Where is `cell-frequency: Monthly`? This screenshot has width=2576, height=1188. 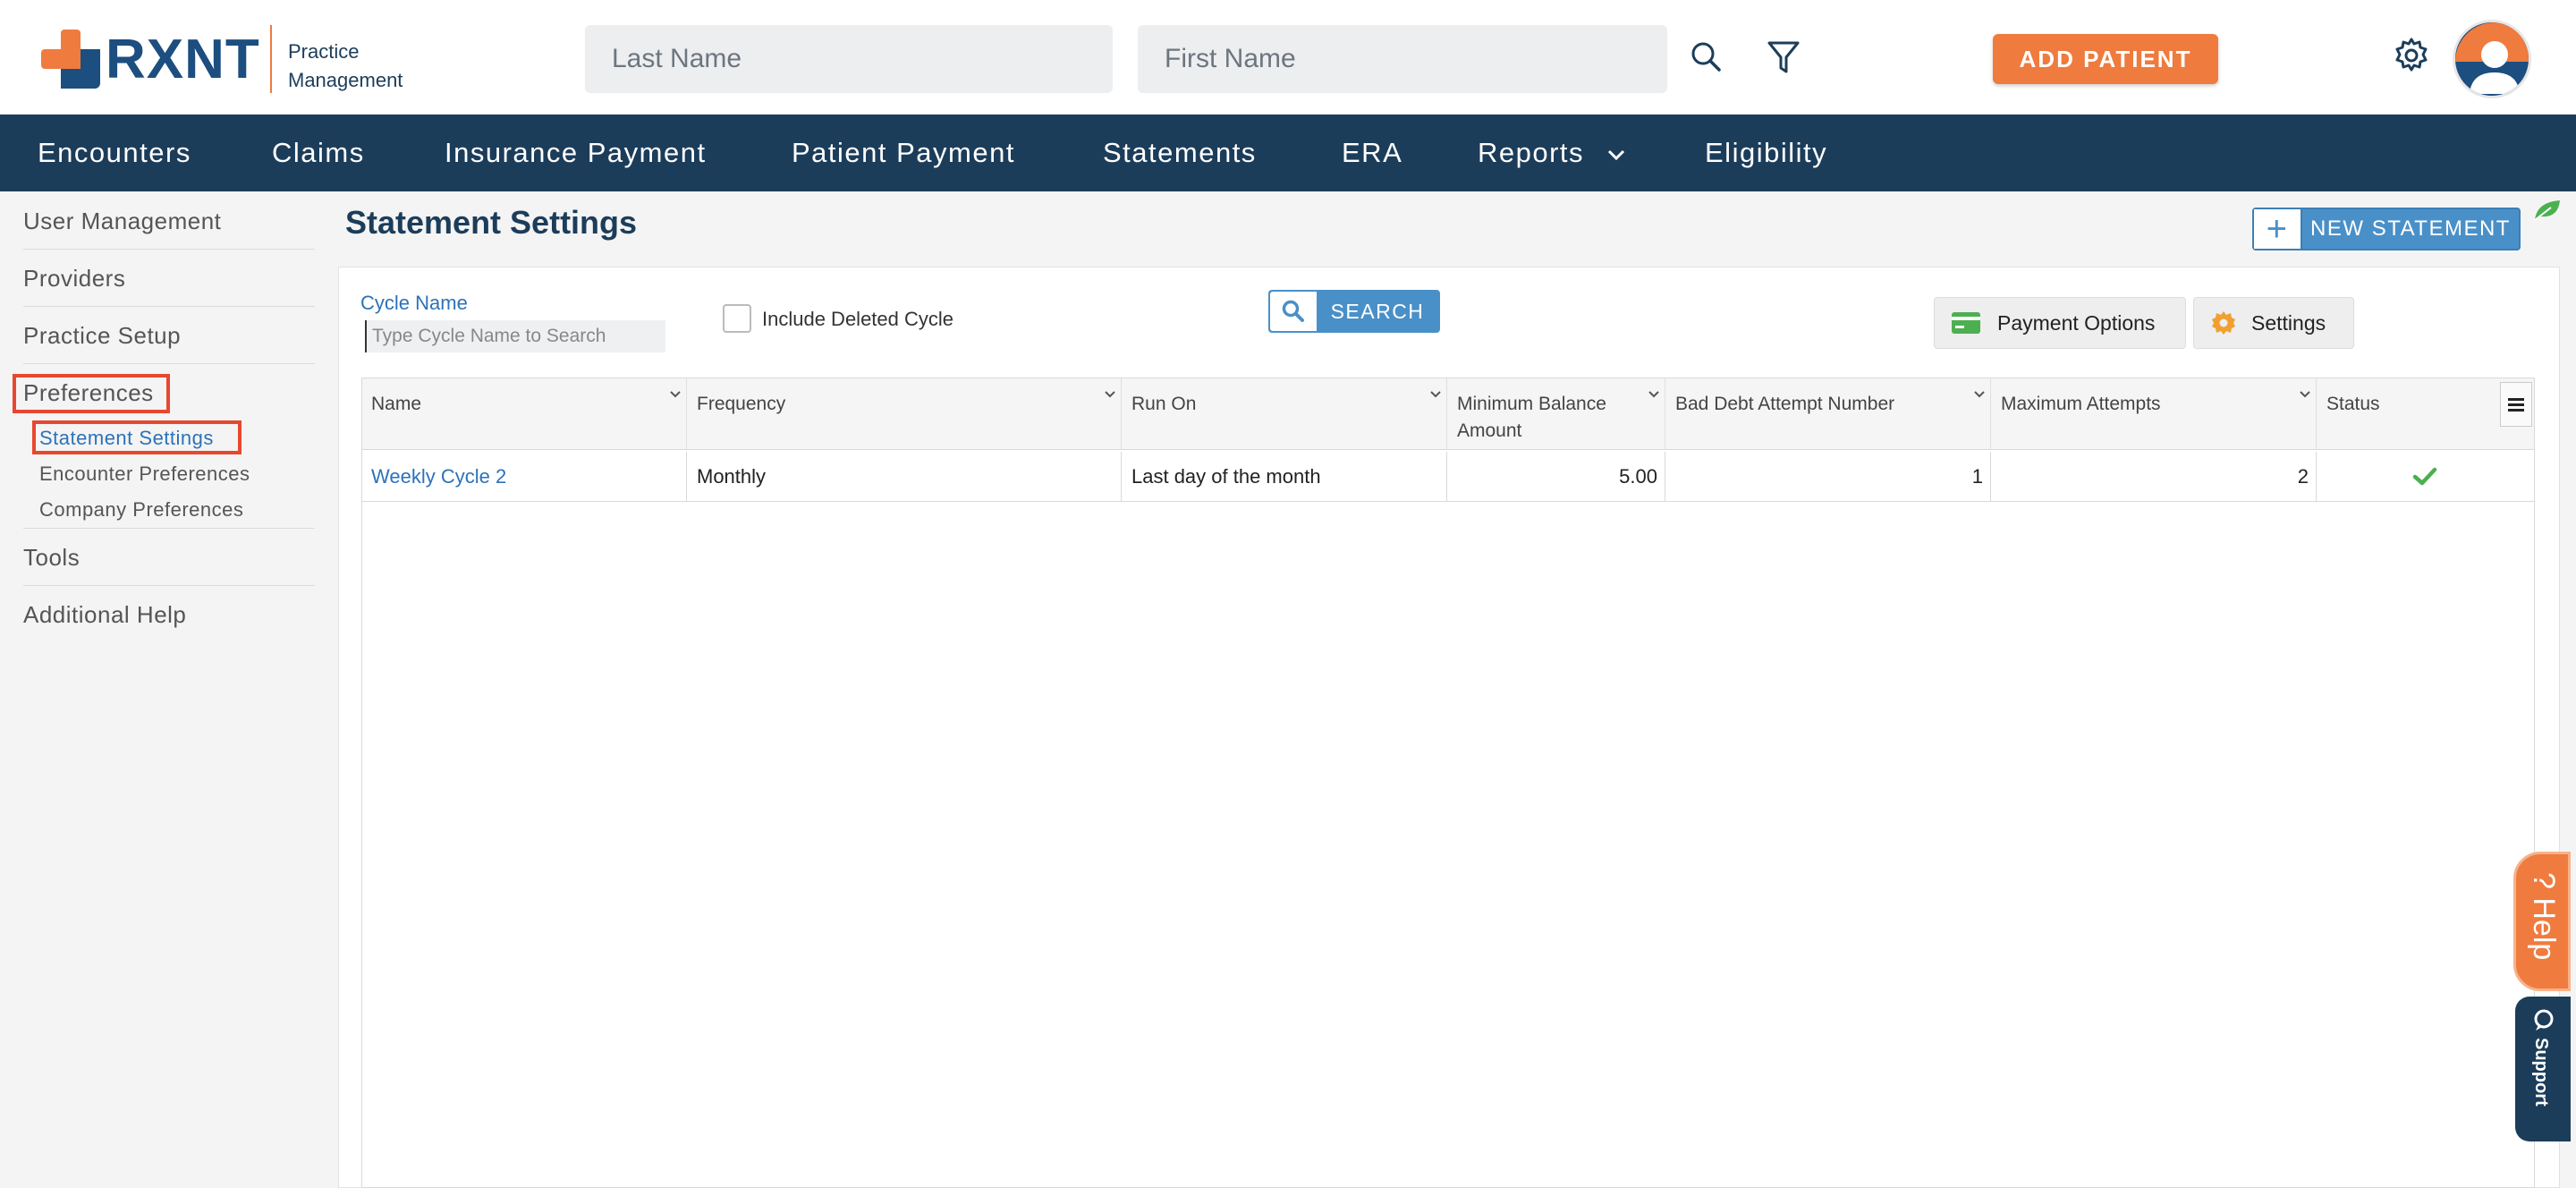 cell-frequency: Monthly is located at coordinates (732, 476).